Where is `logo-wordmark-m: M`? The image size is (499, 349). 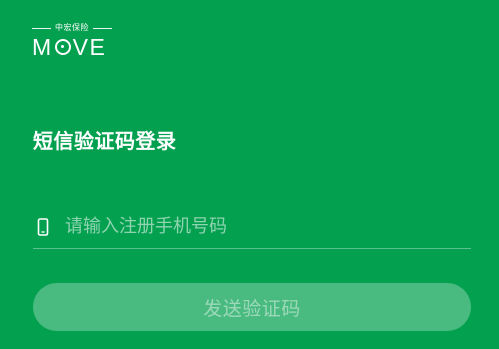 logo-wordmark-m: M is located at coordinates (42, 47).